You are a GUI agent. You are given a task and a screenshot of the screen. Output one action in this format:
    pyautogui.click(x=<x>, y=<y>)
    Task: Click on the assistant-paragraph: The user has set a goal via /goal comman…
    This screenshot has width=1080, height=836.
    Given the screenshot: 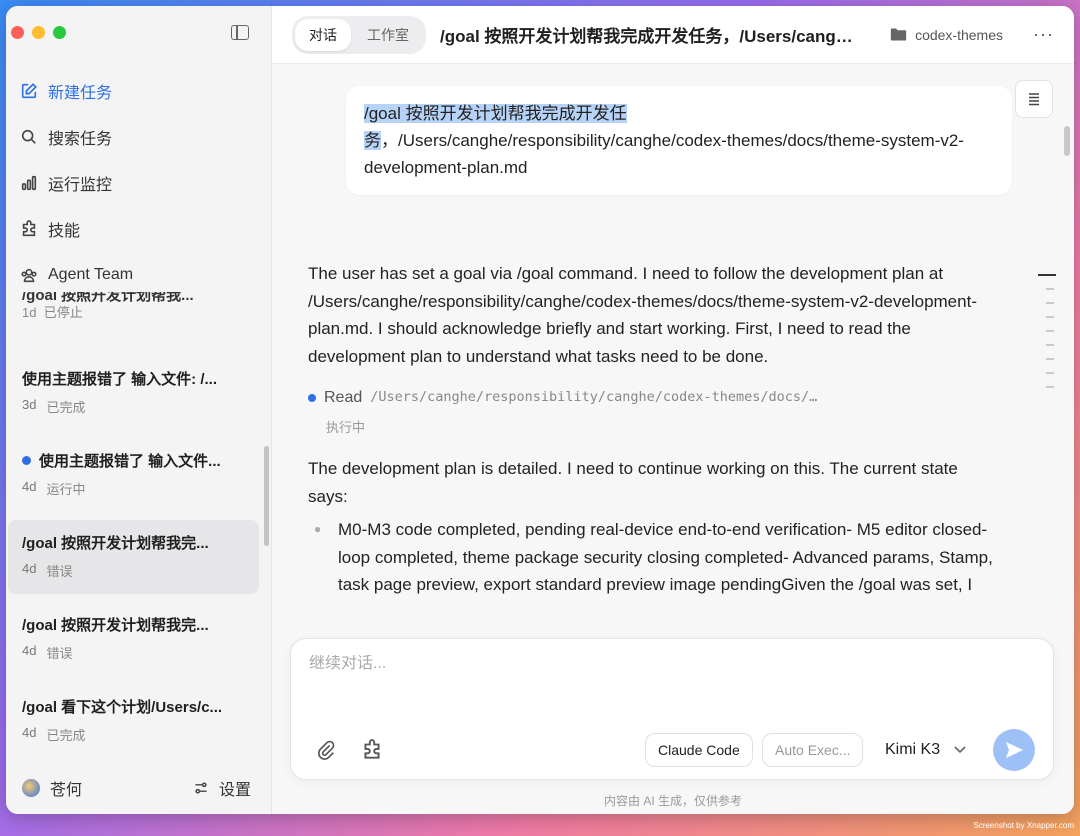 What is the action you would take?
    pyautogui.click(x=642, y=315)
    